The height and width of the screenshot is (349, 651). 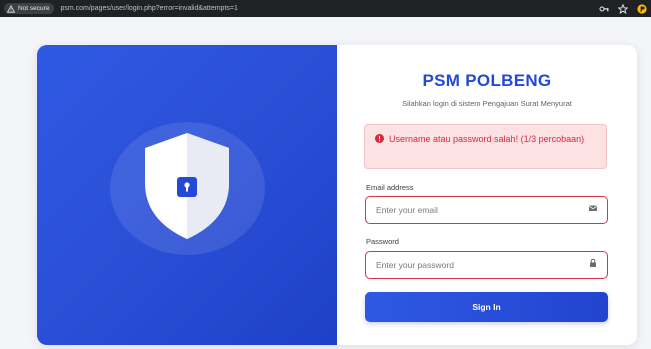 What do you see at coordinates (382, 241) in the screenshot?
I see `password-label: Password` at bounding box center [382, 241].